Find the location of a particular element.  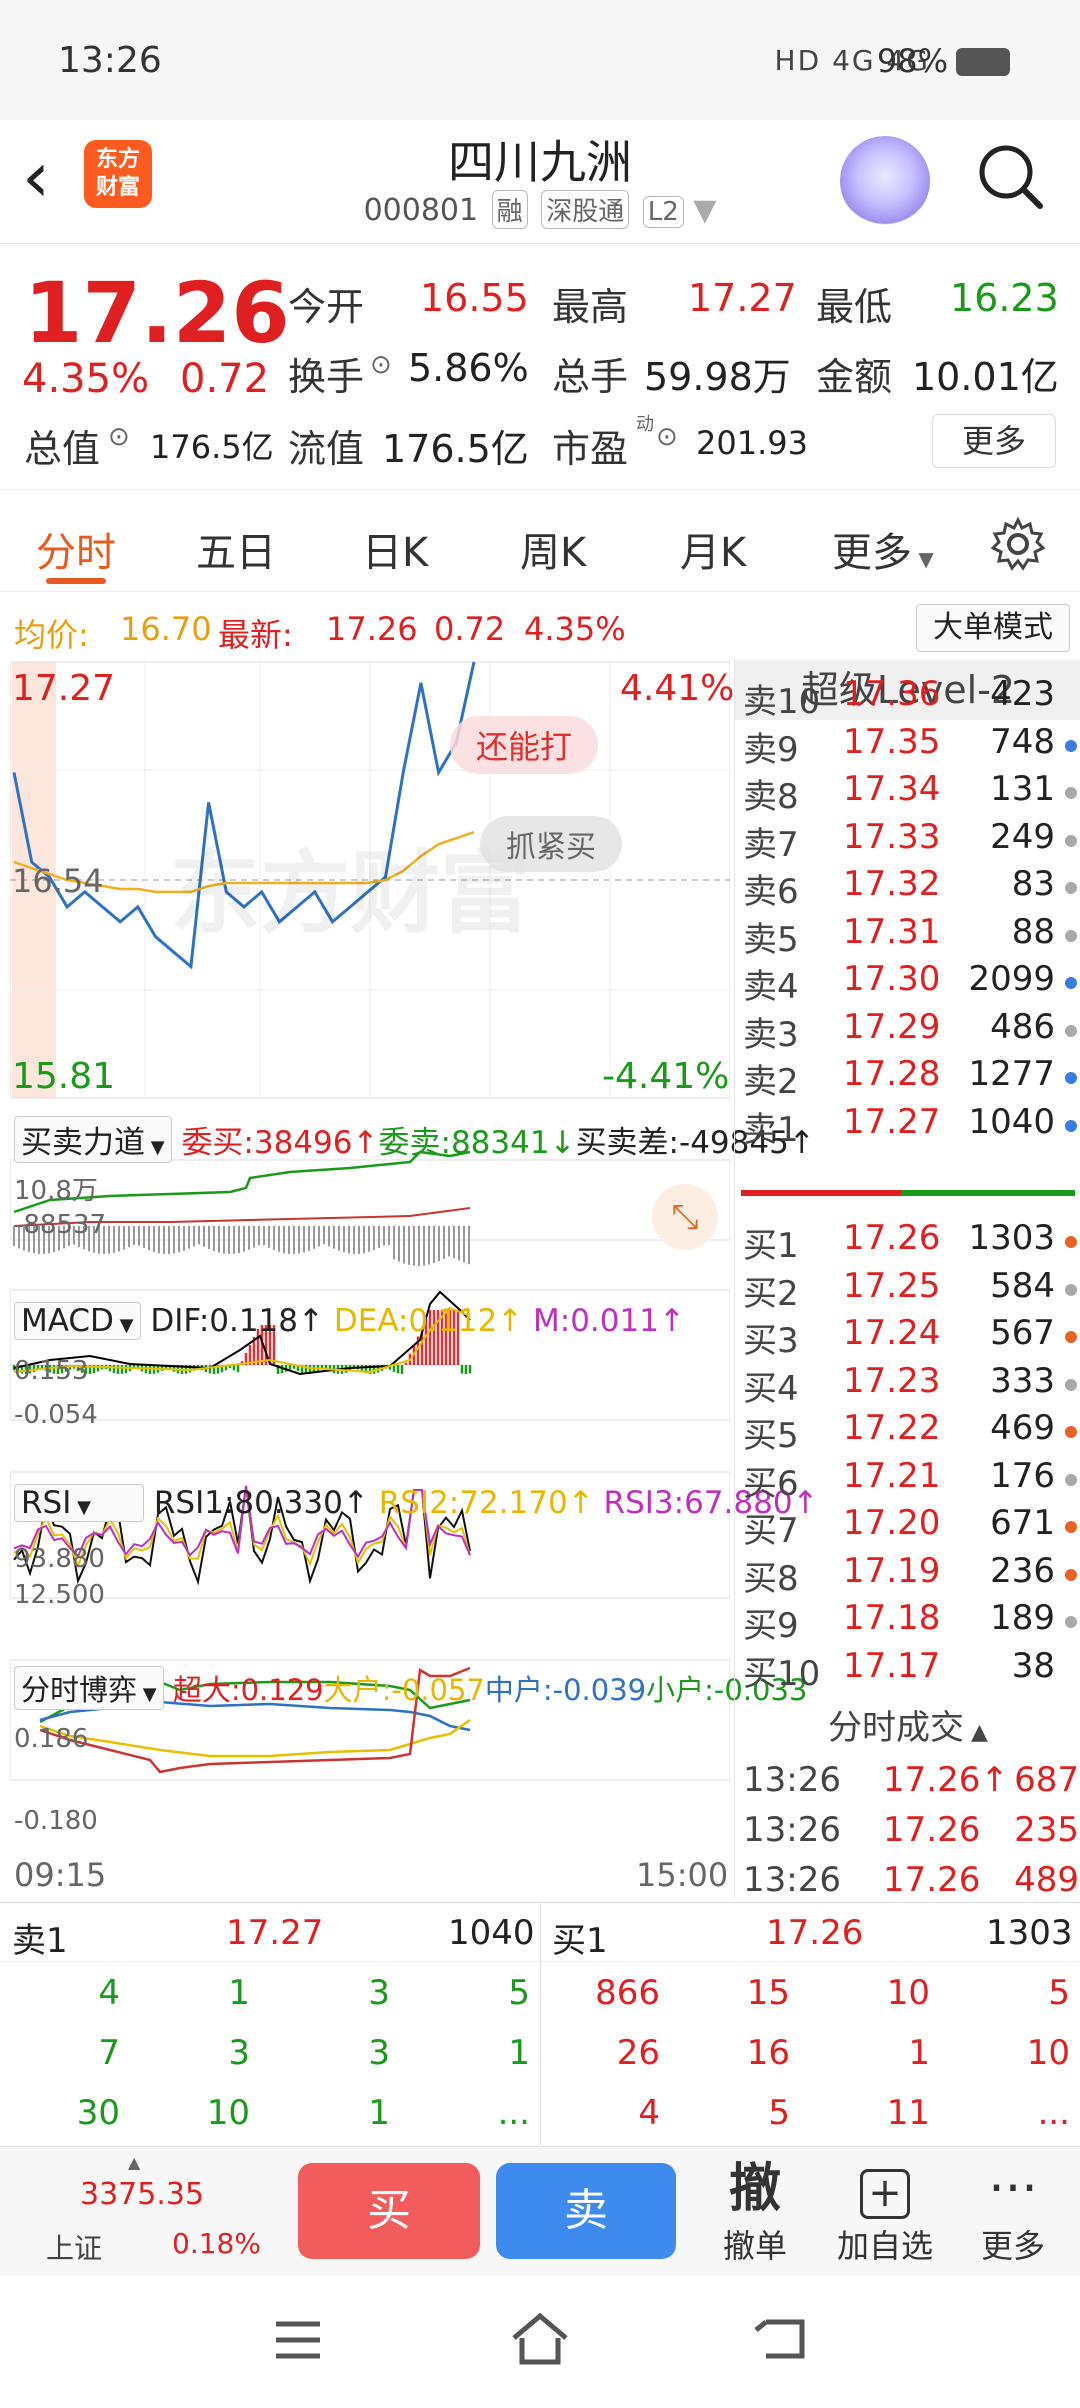

bid-volume: 567 is located at coordinates (1022, 1333).